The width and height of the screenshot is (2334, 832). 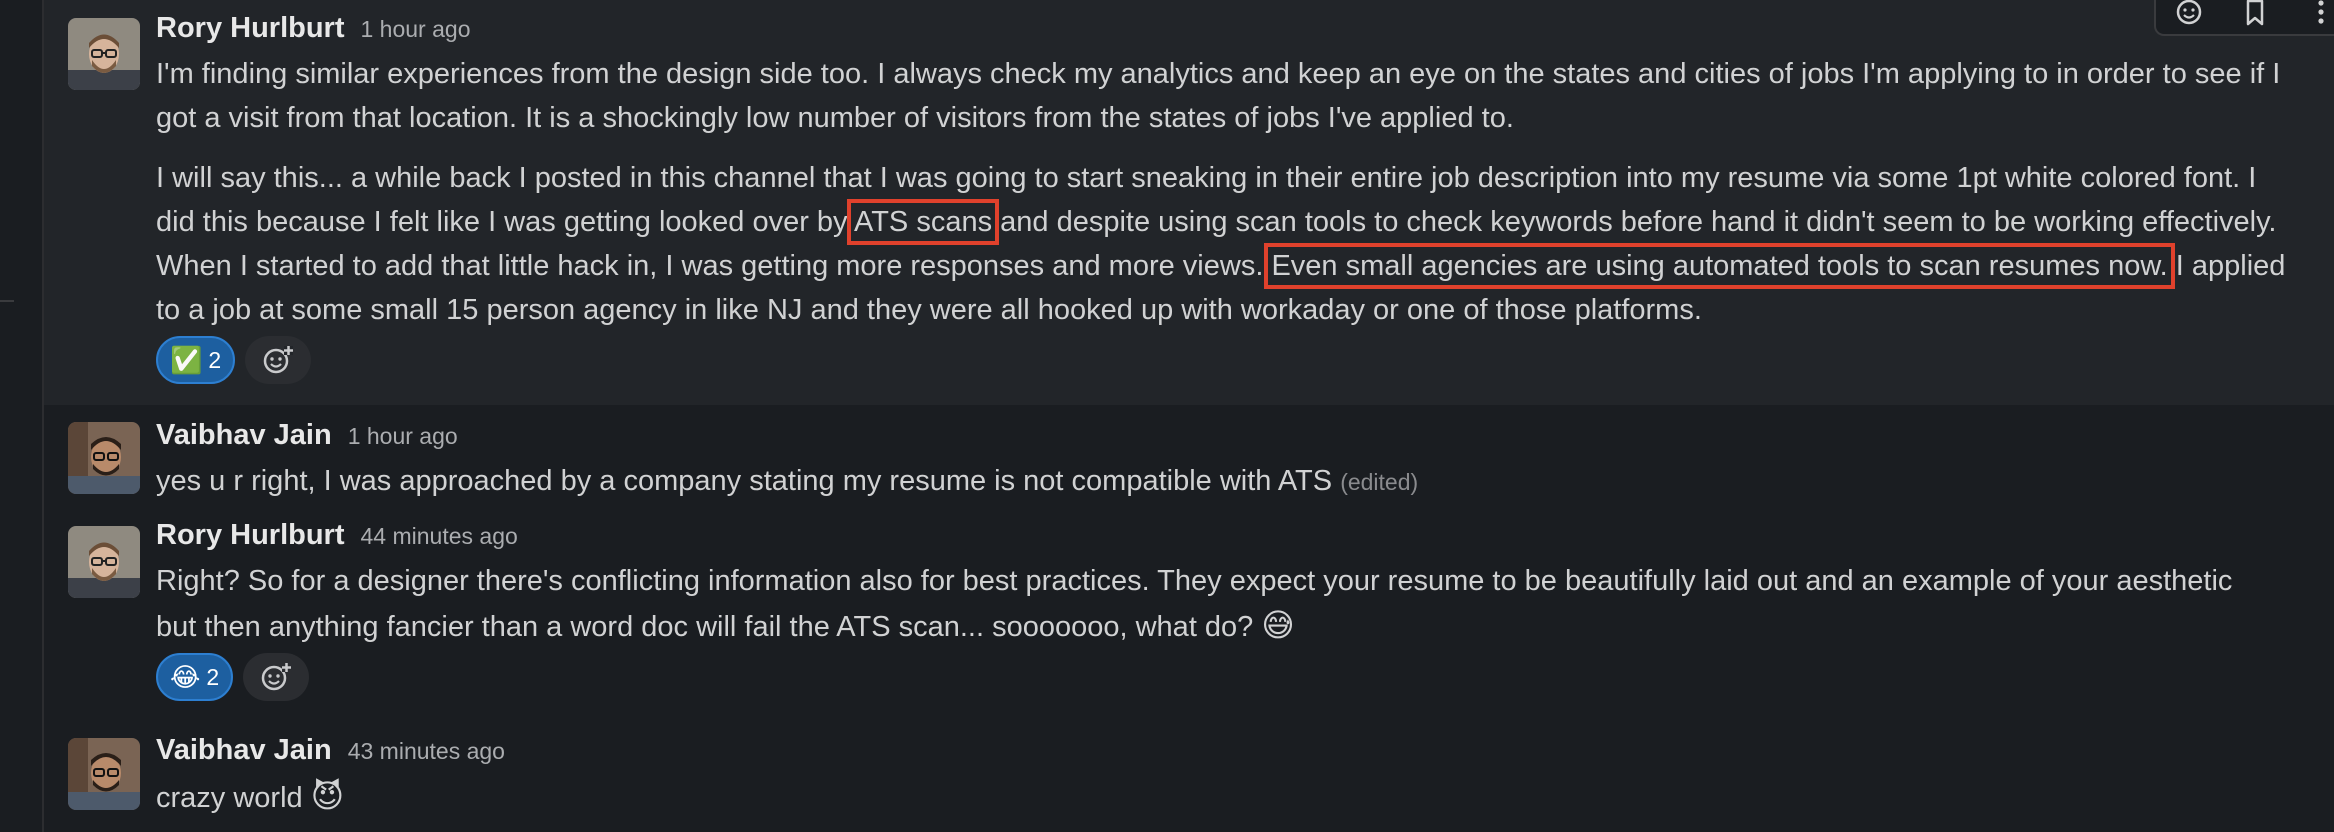 I want to click on text-segment: crazy world, so click(x=229, y=798).